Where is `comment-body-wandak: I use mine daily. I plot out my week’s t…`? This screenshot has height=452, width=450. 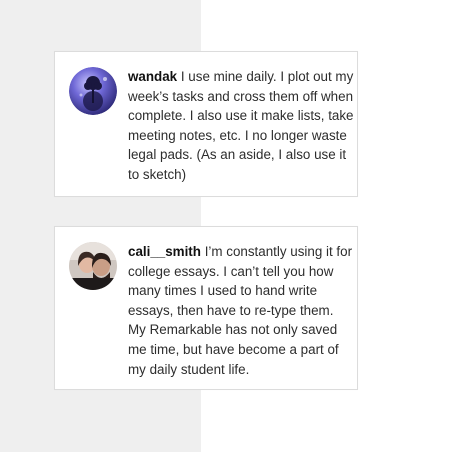
comment-body-wandak: I use mine daily. I plot out my week’s t… is located at coordinates (241, 125).